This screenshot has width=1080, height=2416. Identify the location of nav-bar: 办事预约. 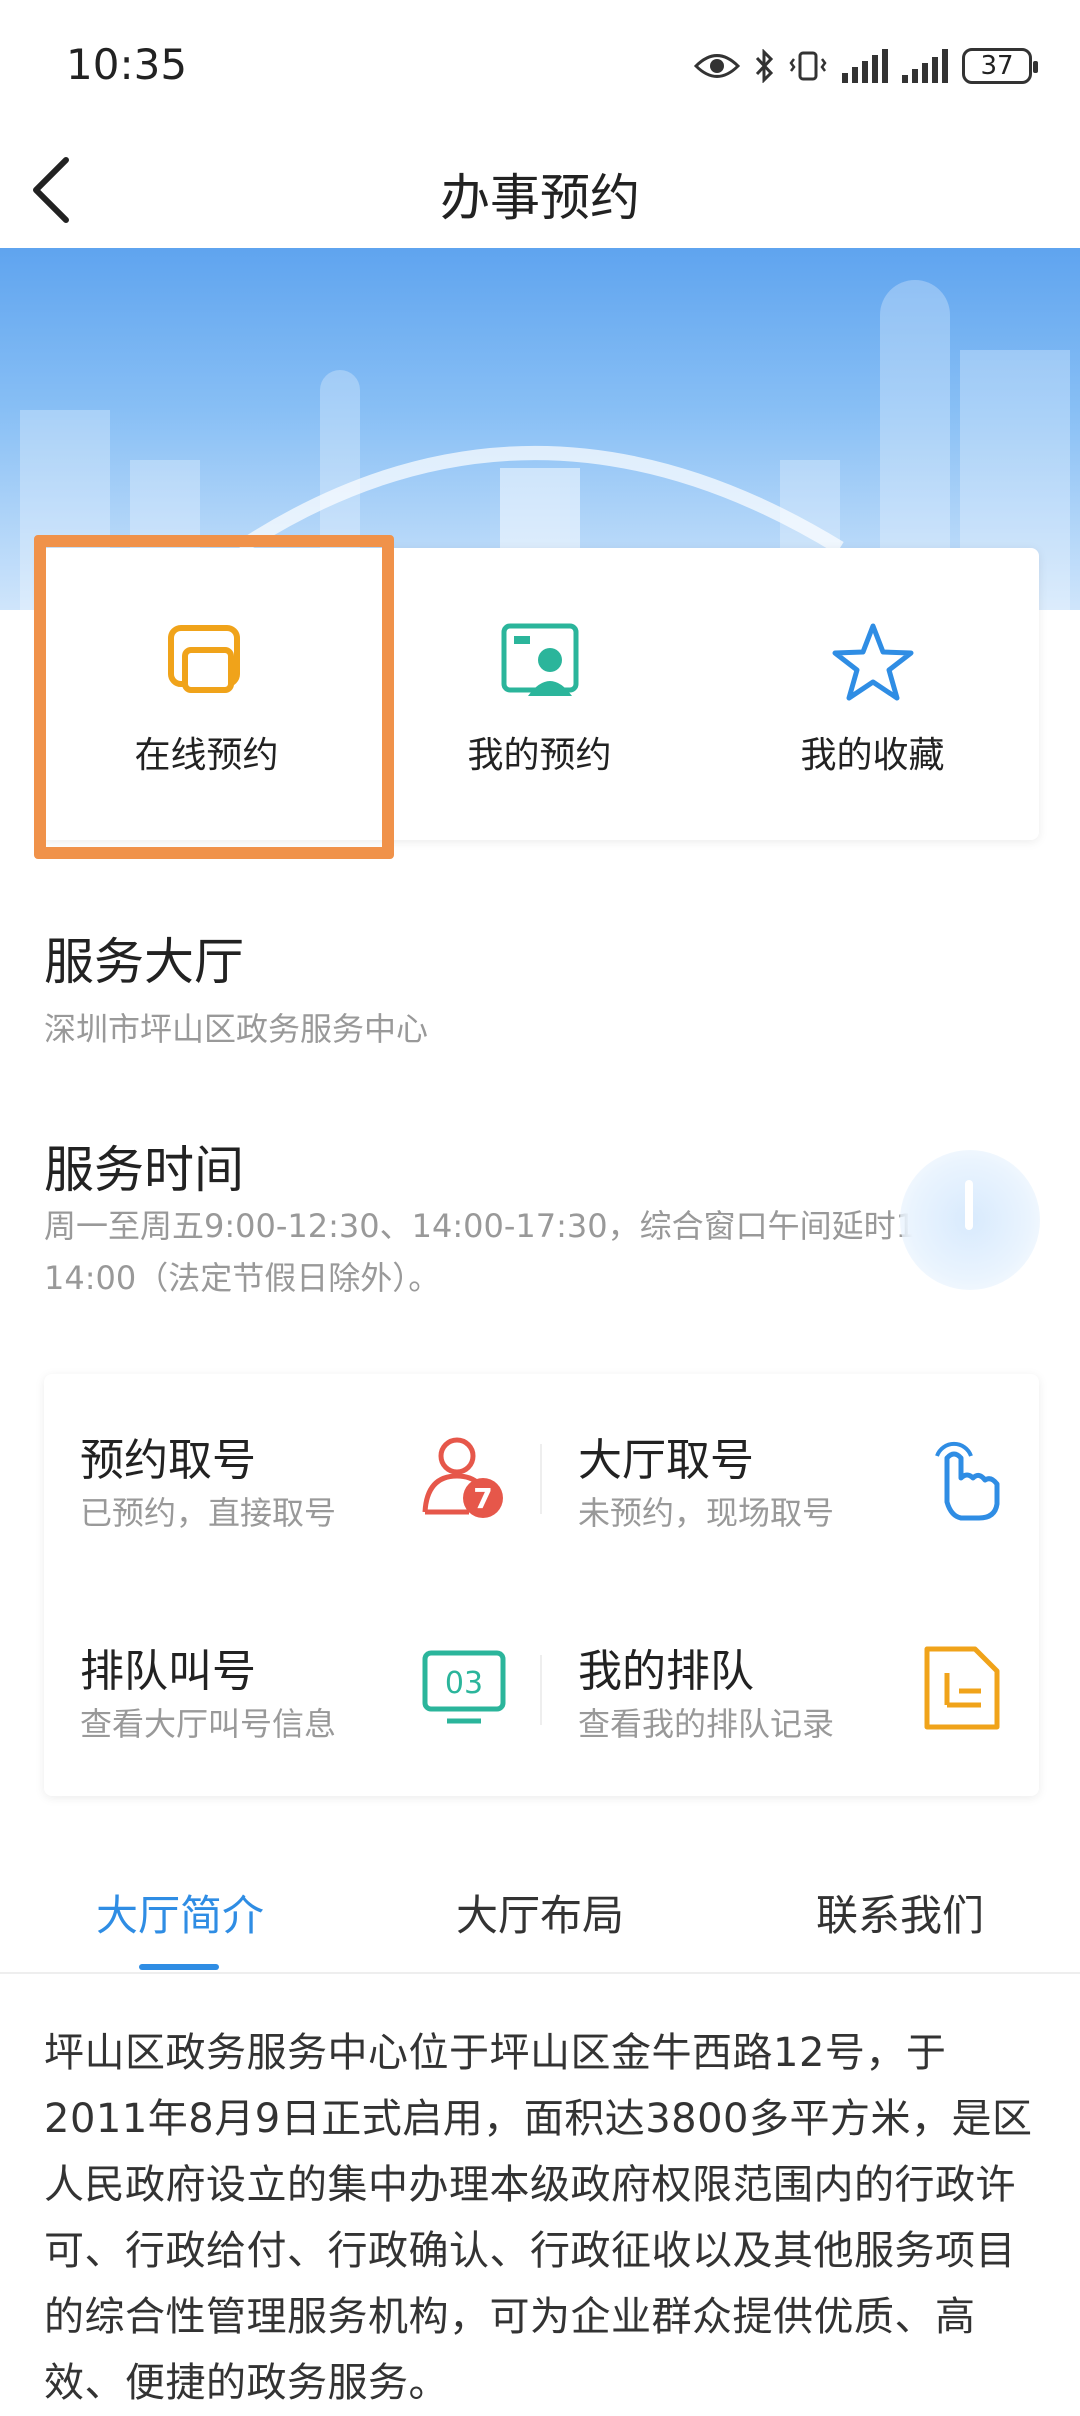
(540, 189).